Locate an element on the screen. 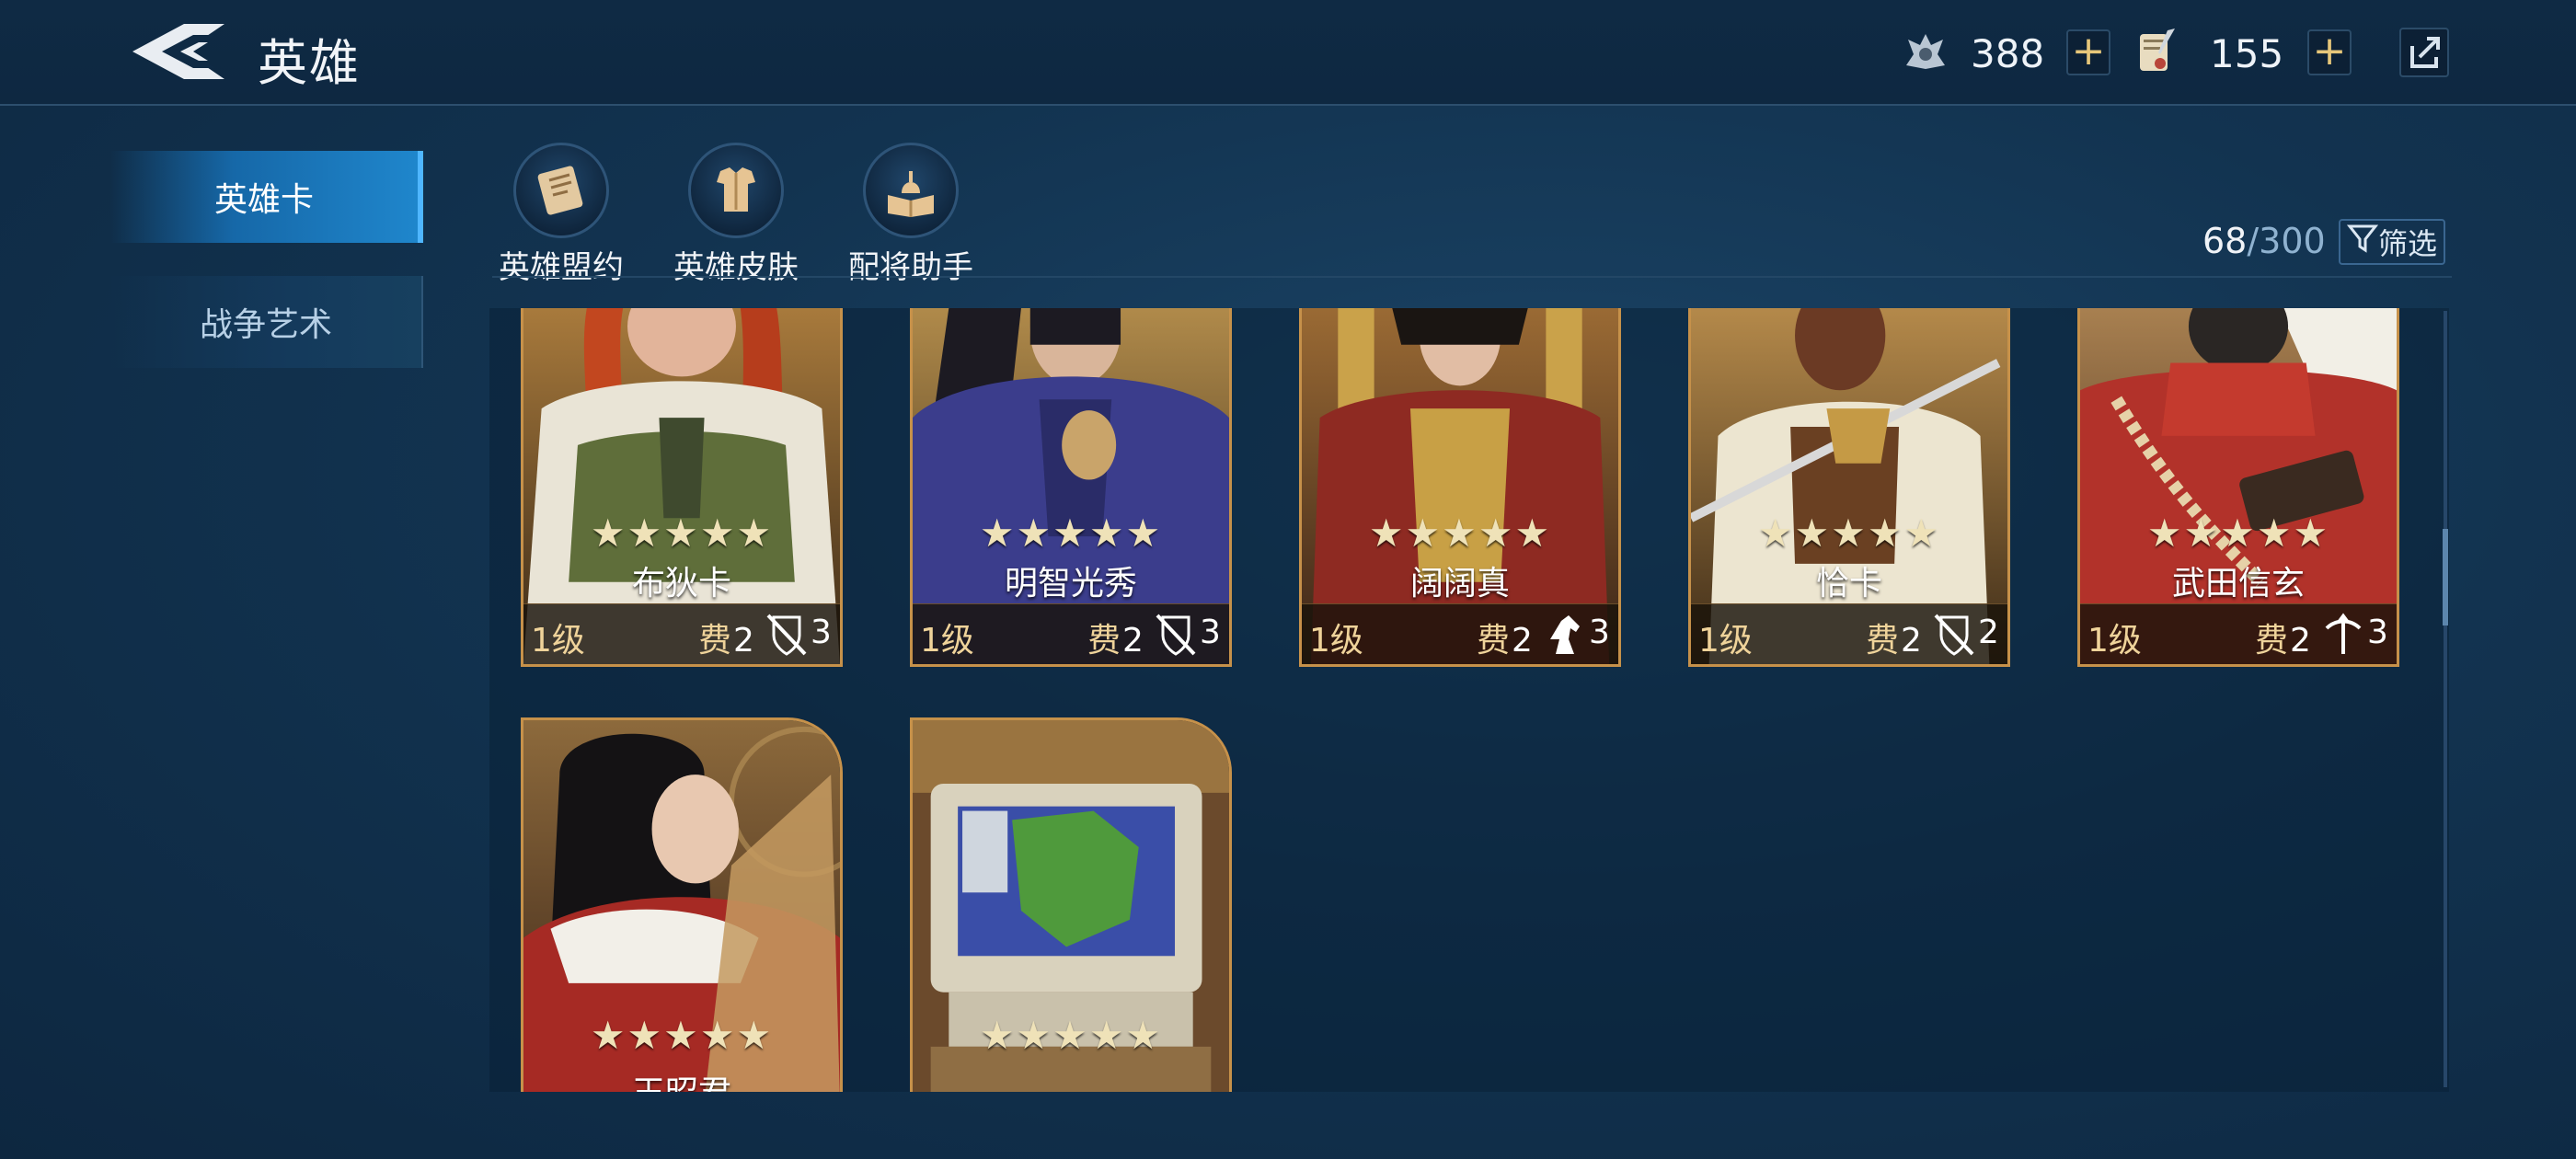  hero-name: 武田信玄 is located at coordinates (2238, 583).